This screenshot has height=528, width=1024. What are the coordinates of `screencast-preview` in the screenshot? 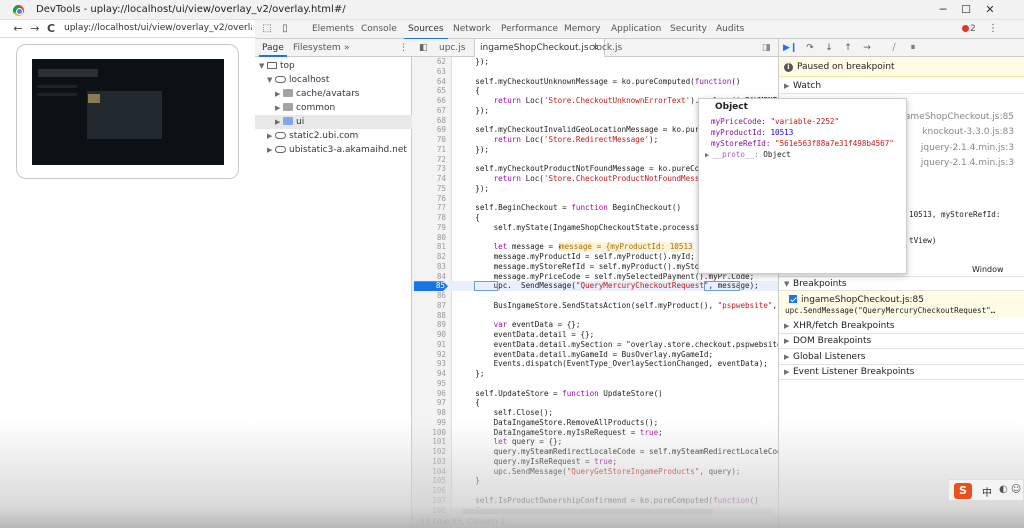 It's located at (128, 112).